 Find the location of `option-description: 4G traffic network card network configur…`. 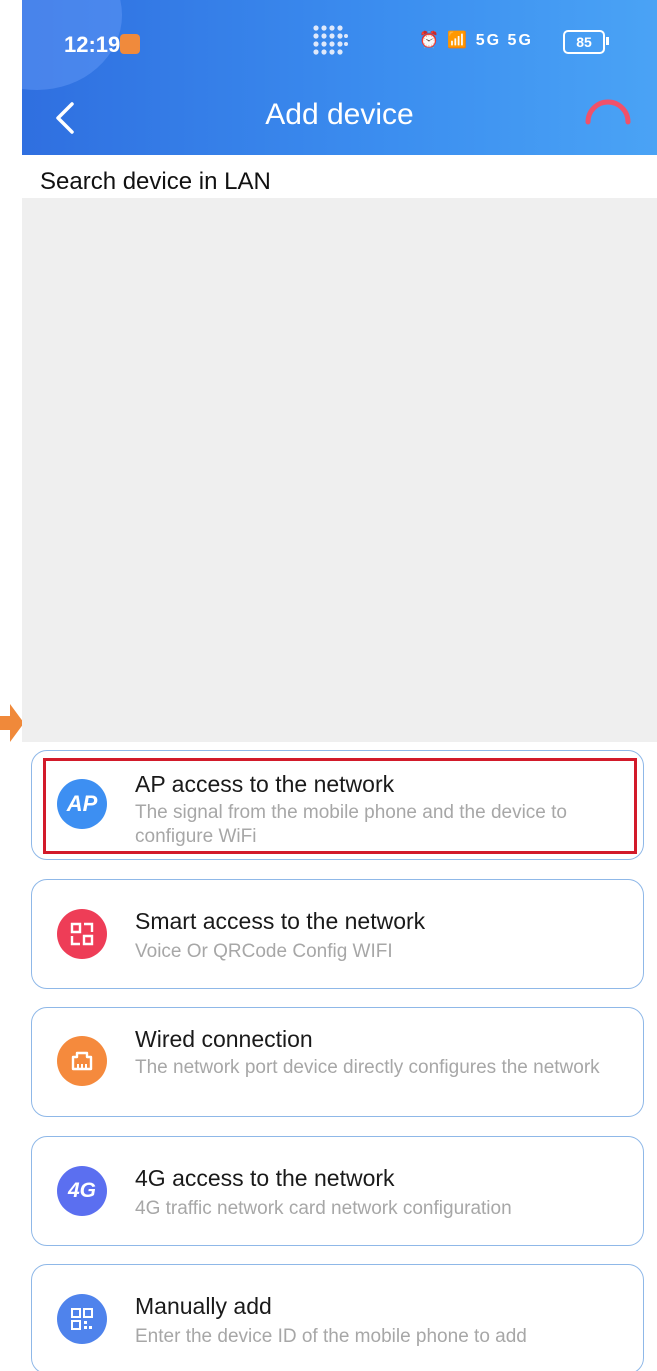

option-description: 4G traffic network card network configur… is located at coordinates (323, 1208).